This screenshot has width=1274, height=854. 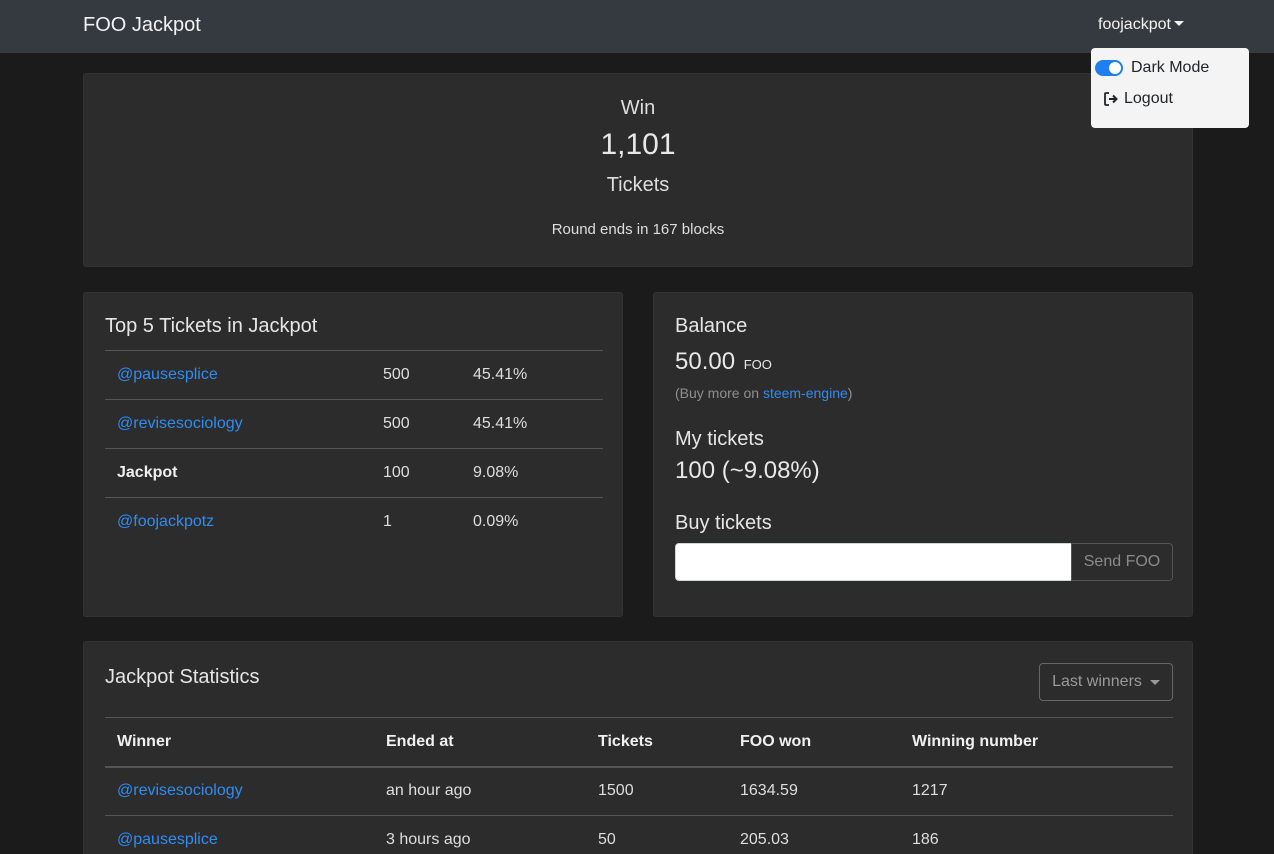 What do you see at coordinates (387, 522) in the screenshot?
I see `ticket-count: 1` at bounding box center [387, 522].